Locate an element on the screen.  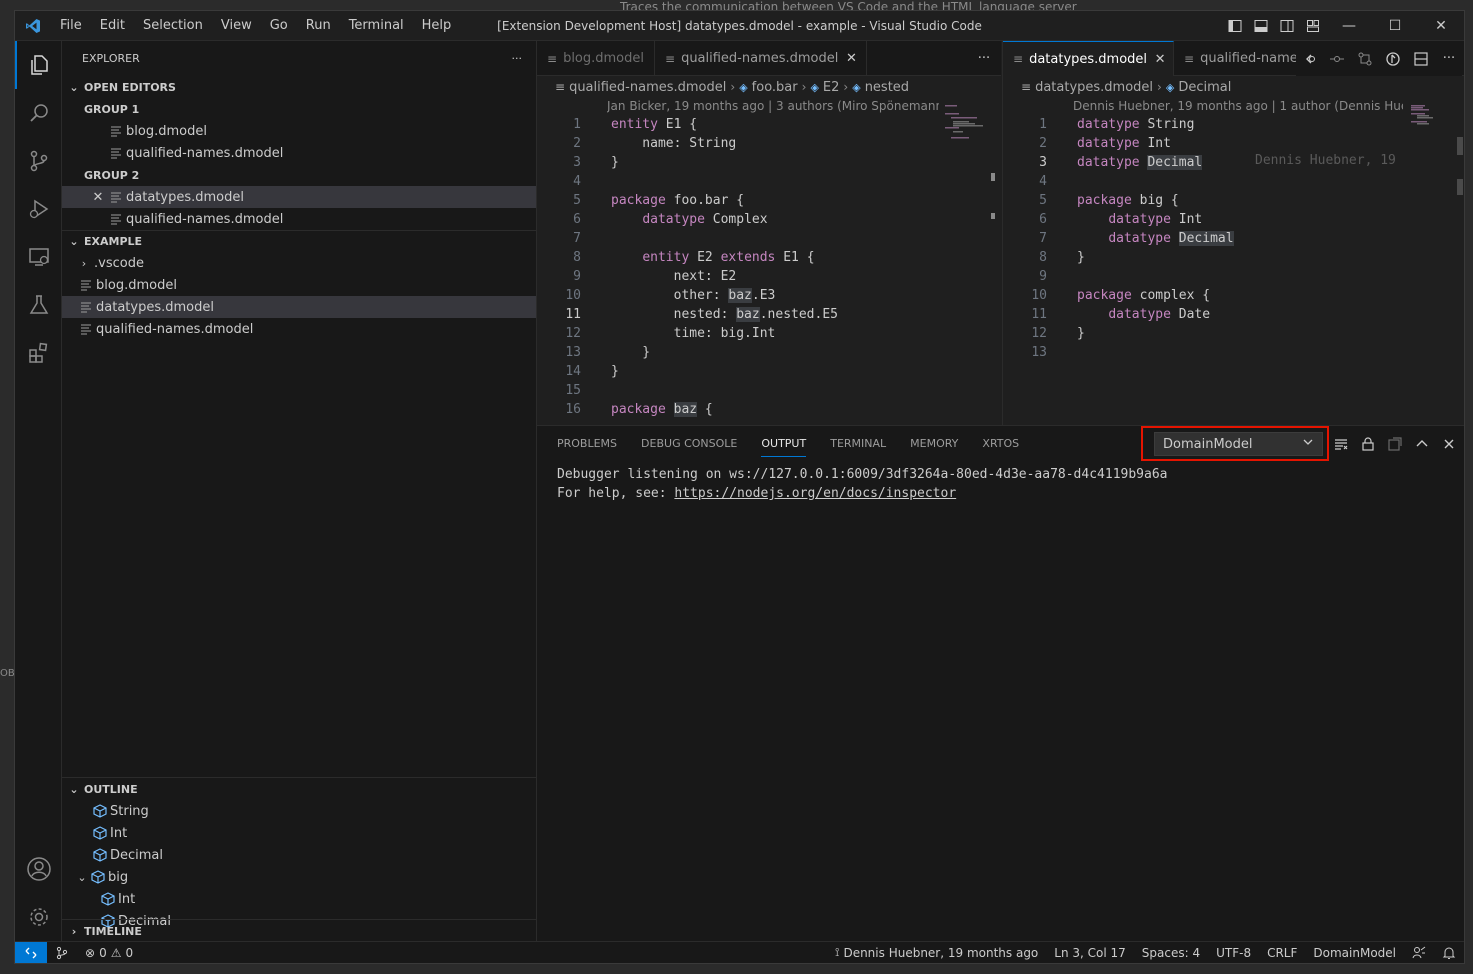
code-line: 15 is located at coordinates (742, 390).